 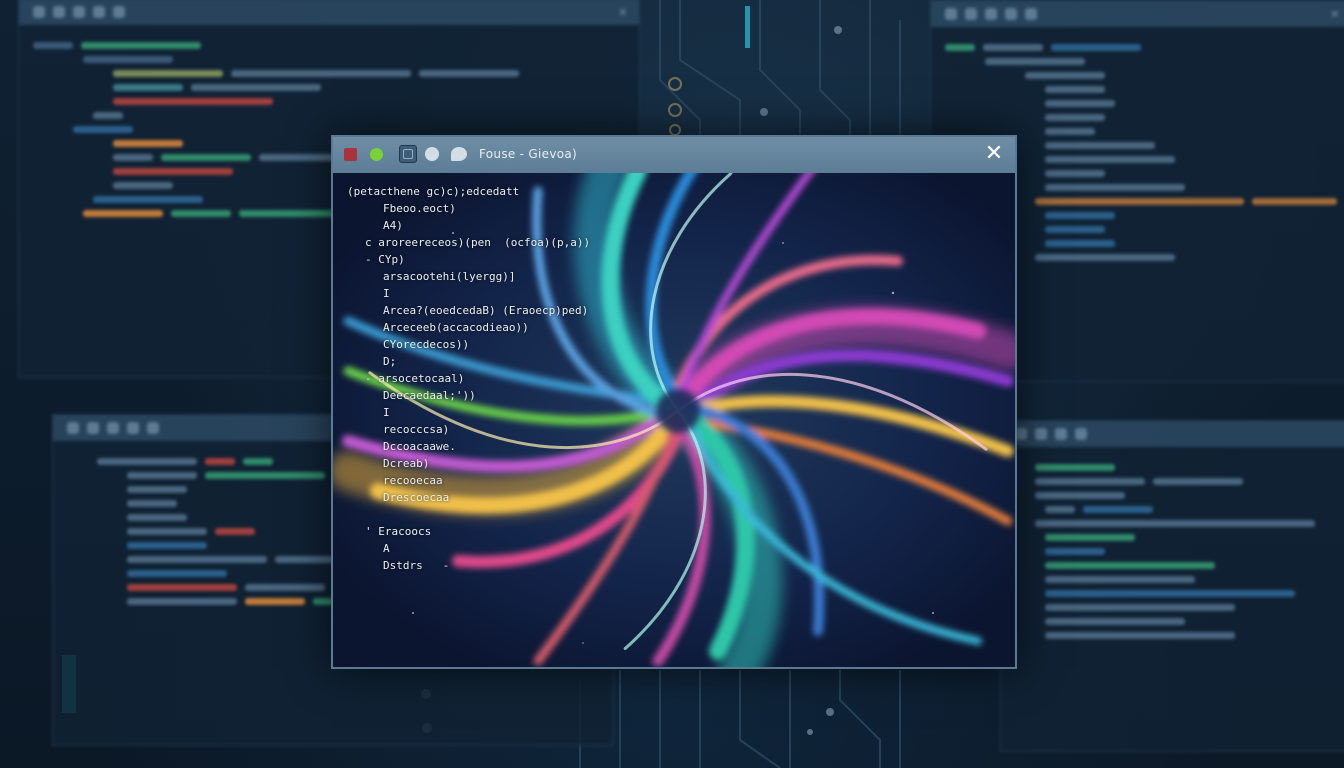 I want to click on code-line: recooecaa, so click(x=413, y=480).